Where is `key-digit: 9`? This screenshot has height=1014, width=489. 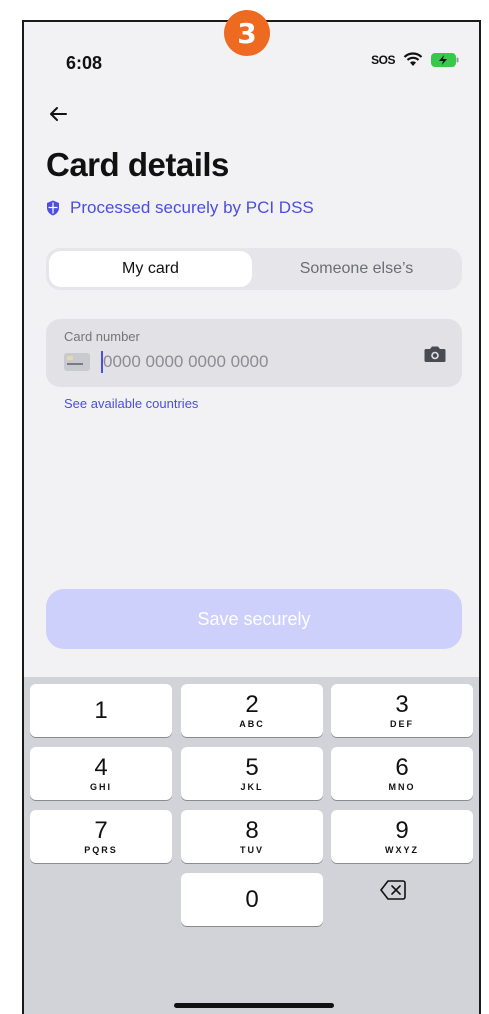 key-digit: 9 is located at coordinates (402, 830).